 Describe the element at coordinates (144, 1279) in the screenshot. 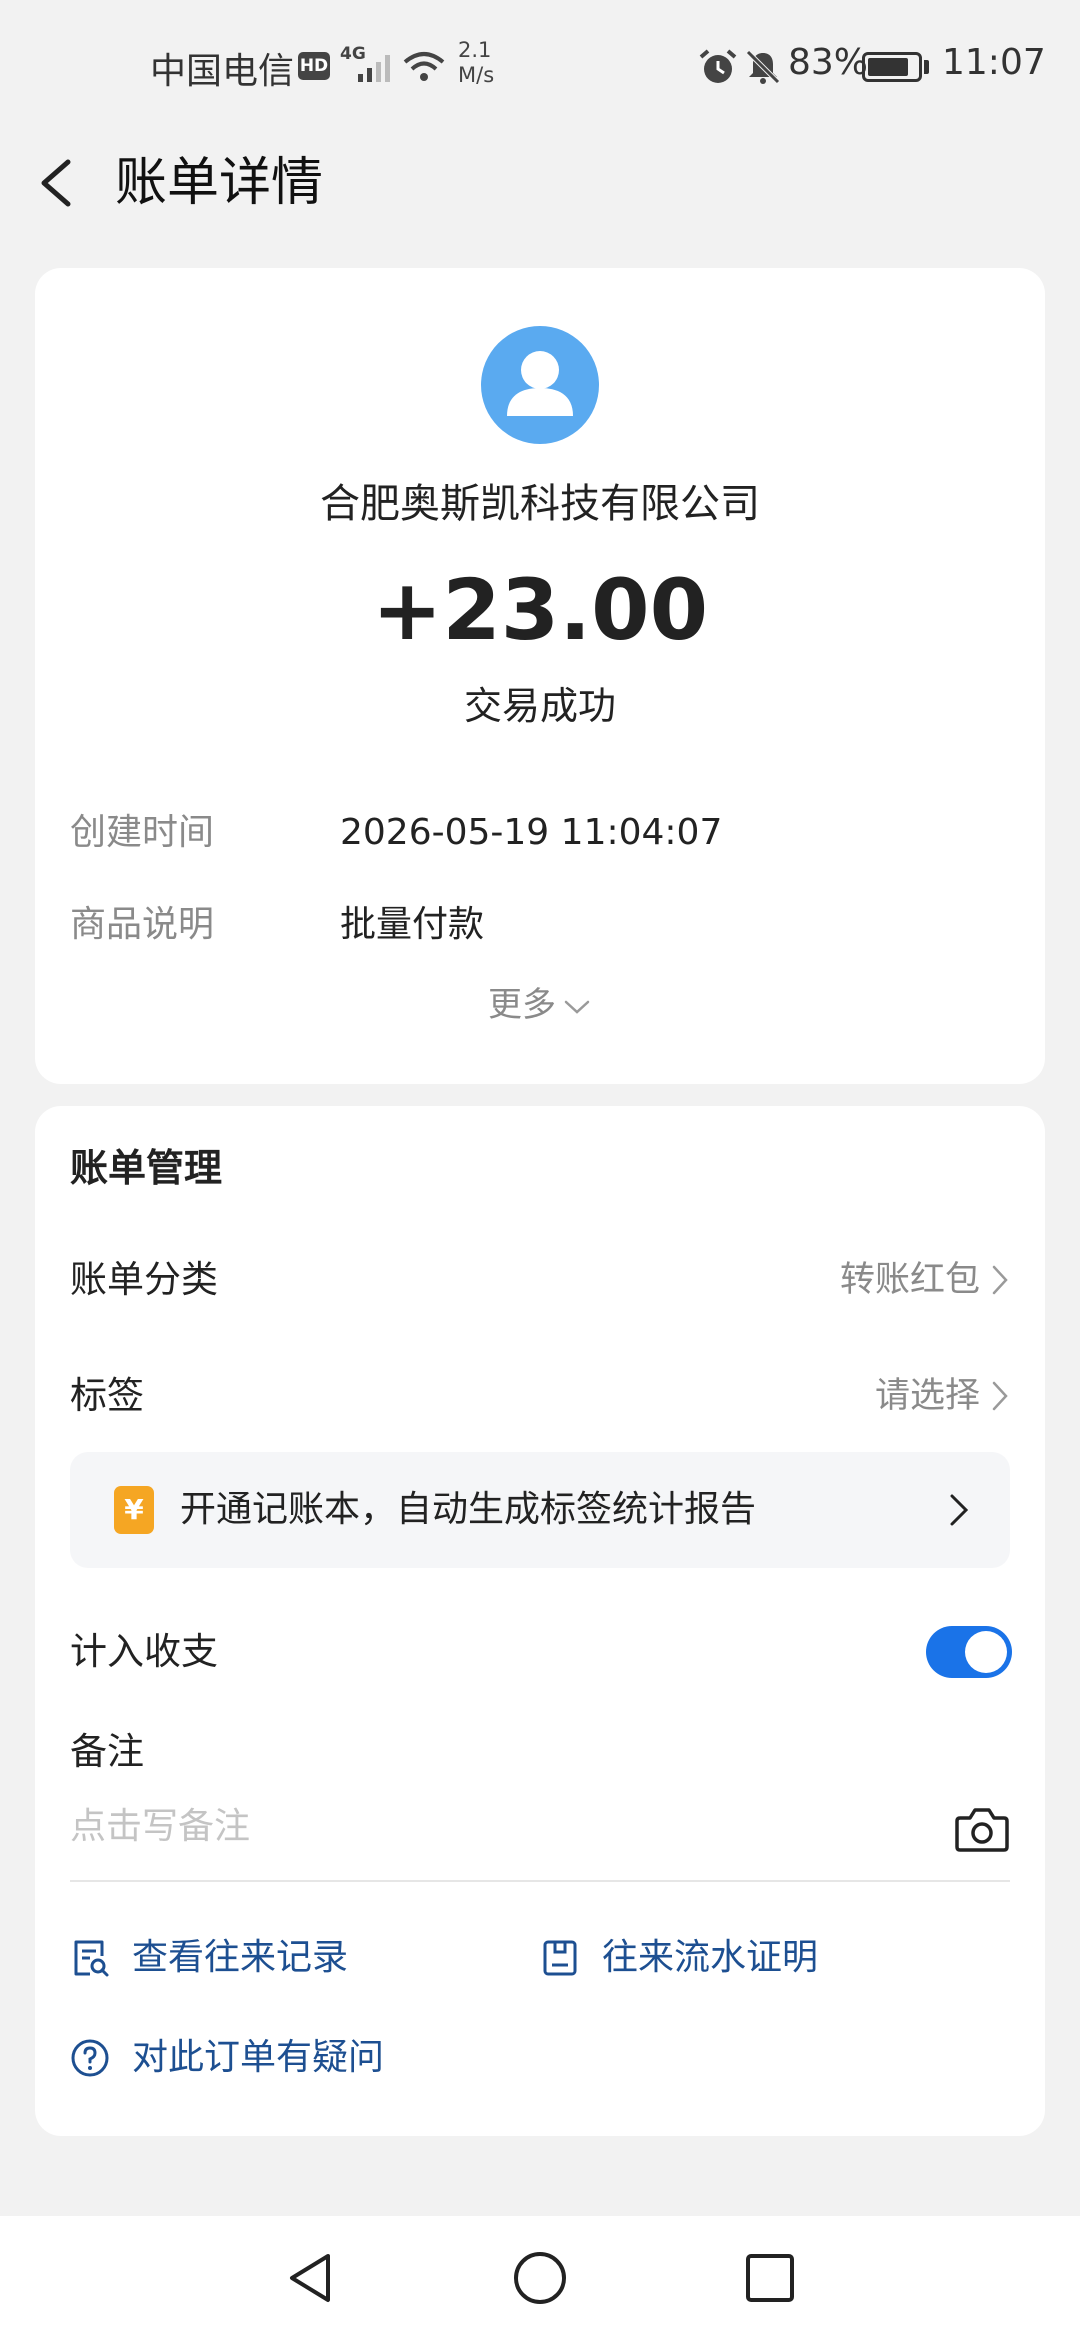

I see `category-label: 账单分类` at that location.